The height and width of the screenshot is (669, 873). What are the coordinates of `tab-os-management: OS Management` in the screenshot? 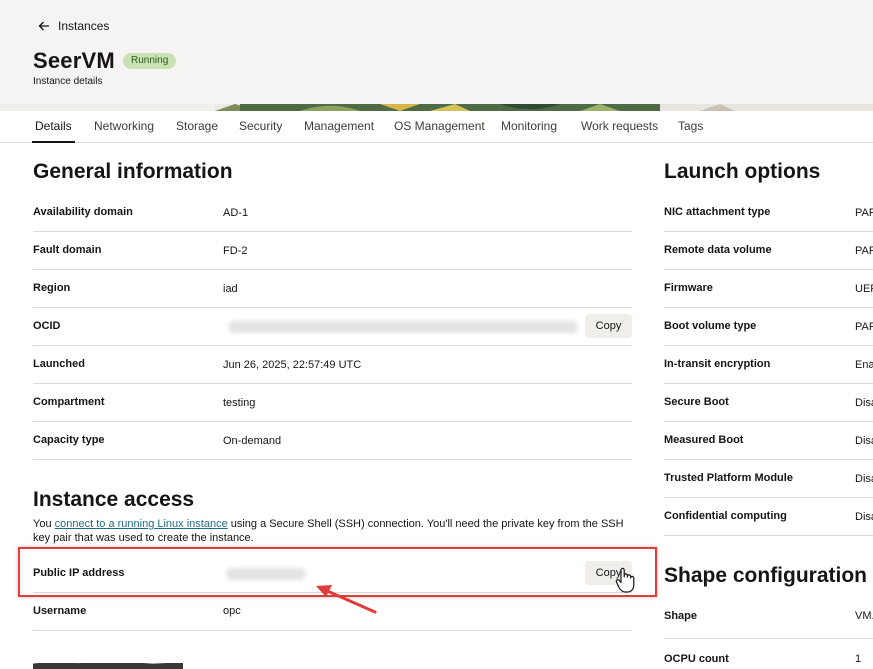 It's located at (439, 126).